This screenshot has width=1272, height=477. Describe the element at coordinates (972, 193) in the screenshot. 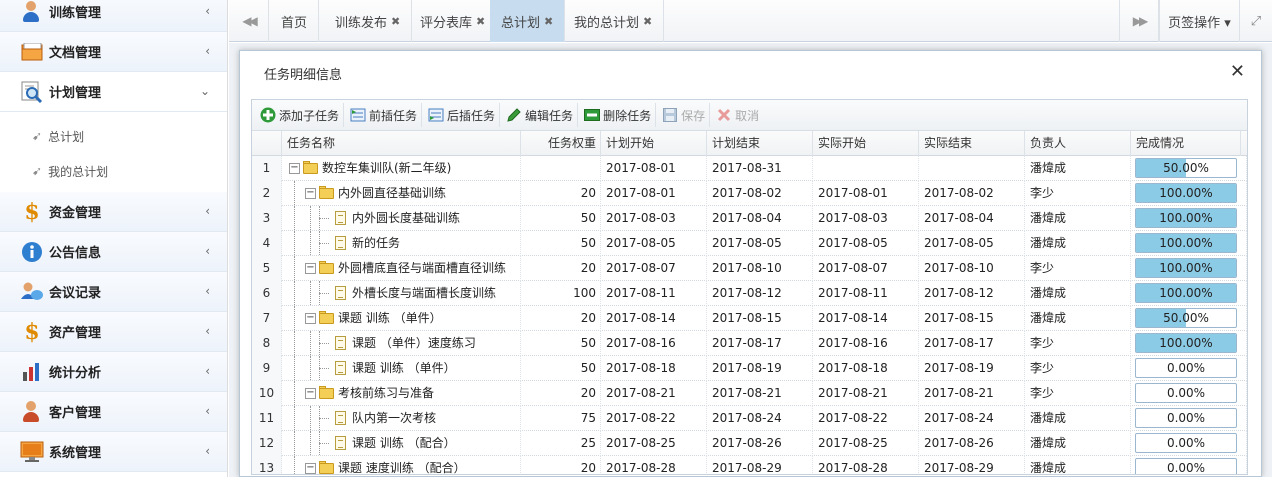

I see `actual-end-cell: 2017-08-02` at that location.